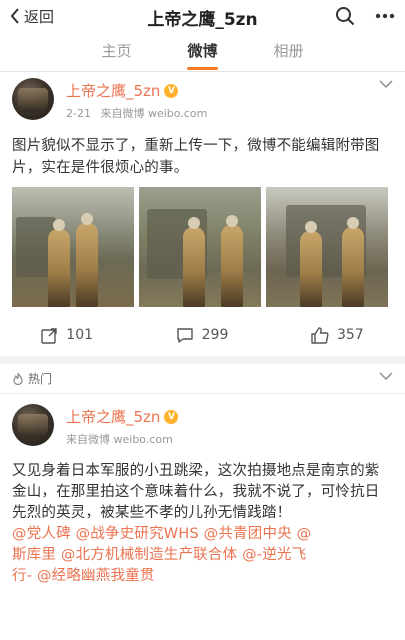  What do you see at coordinates (116, 52) in the screenshot?
I see `tab-home: 主页` at bounding box center [116, 52].